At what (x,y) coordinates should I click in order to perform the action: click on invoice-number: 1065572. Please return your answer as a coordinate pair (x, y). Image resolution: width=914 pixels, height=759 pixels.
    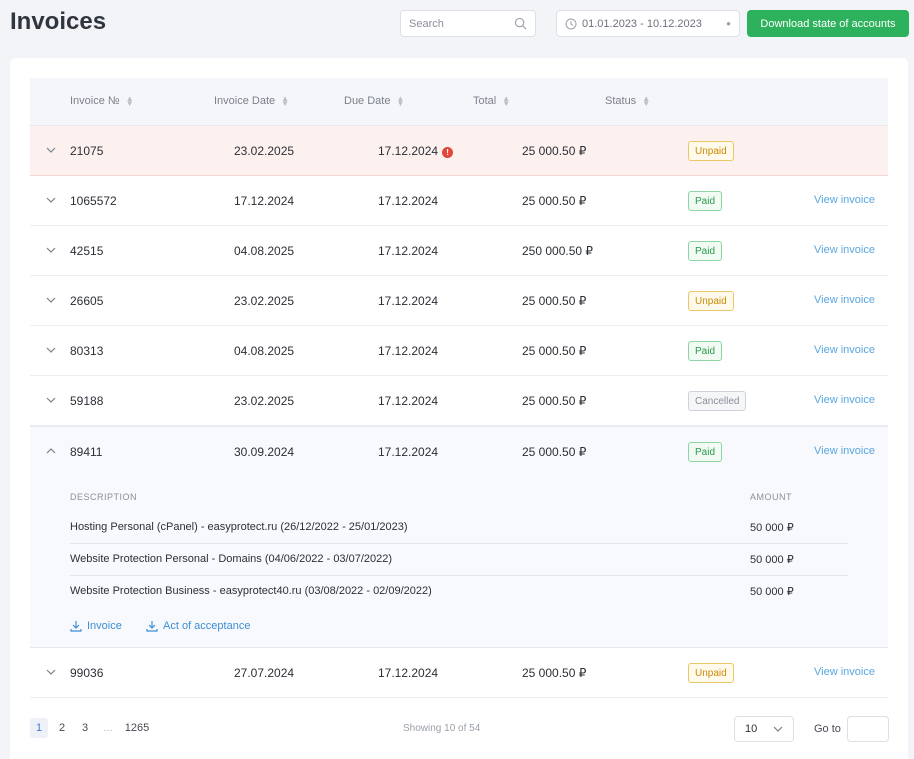
    Looking at the image, I should click on (93, 201).